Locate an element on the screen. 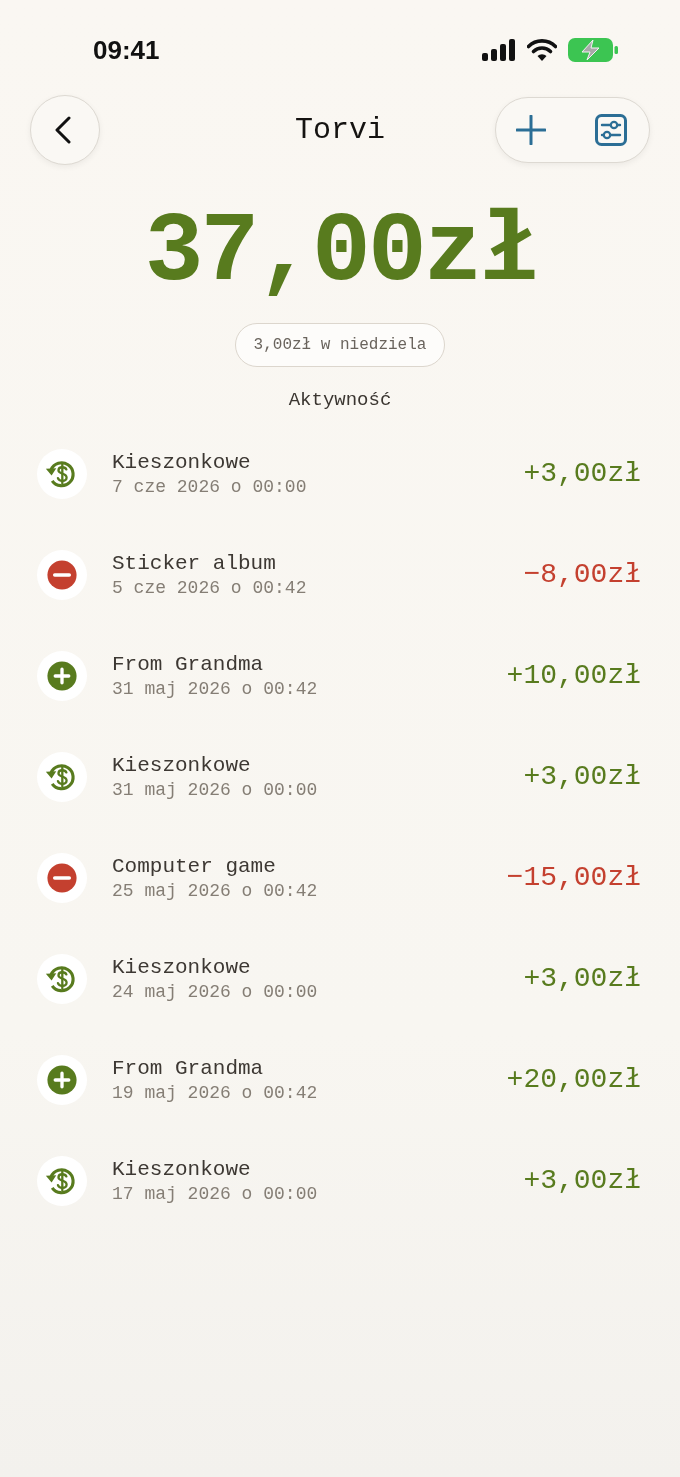 This screenshot has height=1477, width=680. transaction-title: Sticker album is located at coordinates (194, 563).